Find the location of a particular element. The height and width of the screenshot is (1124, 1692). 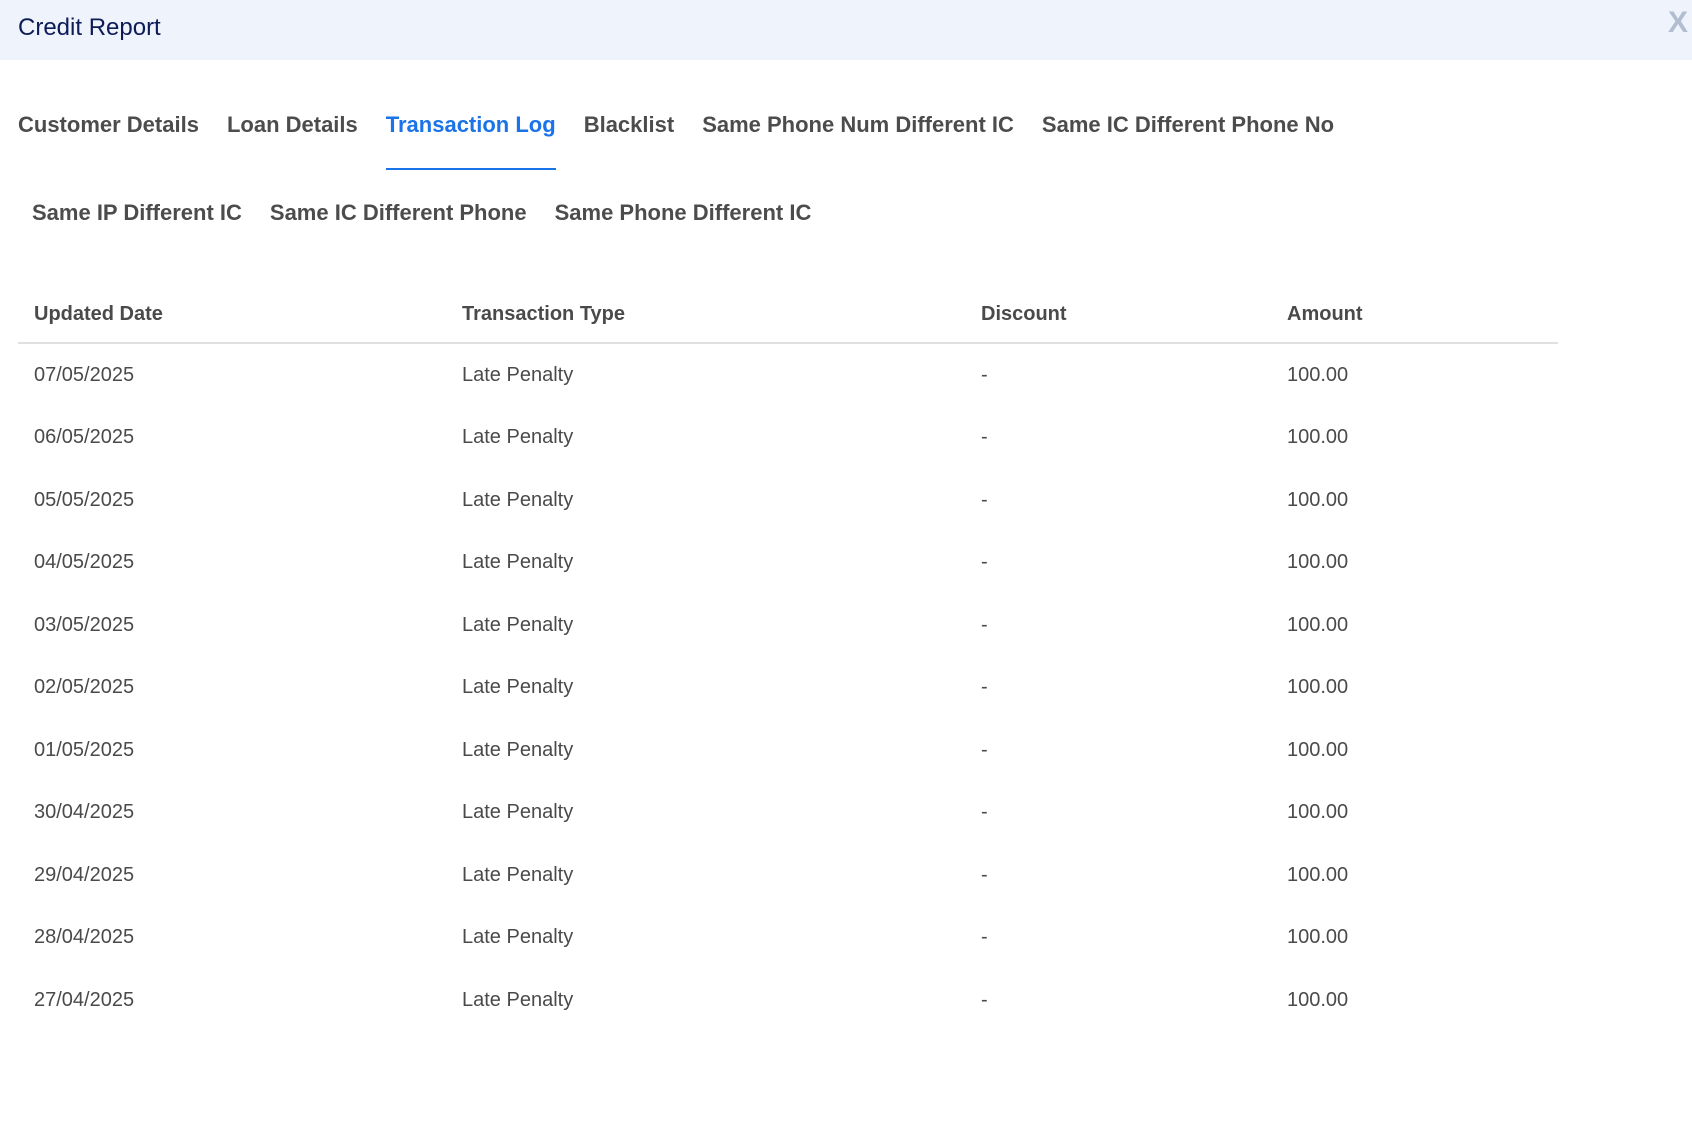

tab-blacklist: Blacklist is located at coordinates (629, 125).